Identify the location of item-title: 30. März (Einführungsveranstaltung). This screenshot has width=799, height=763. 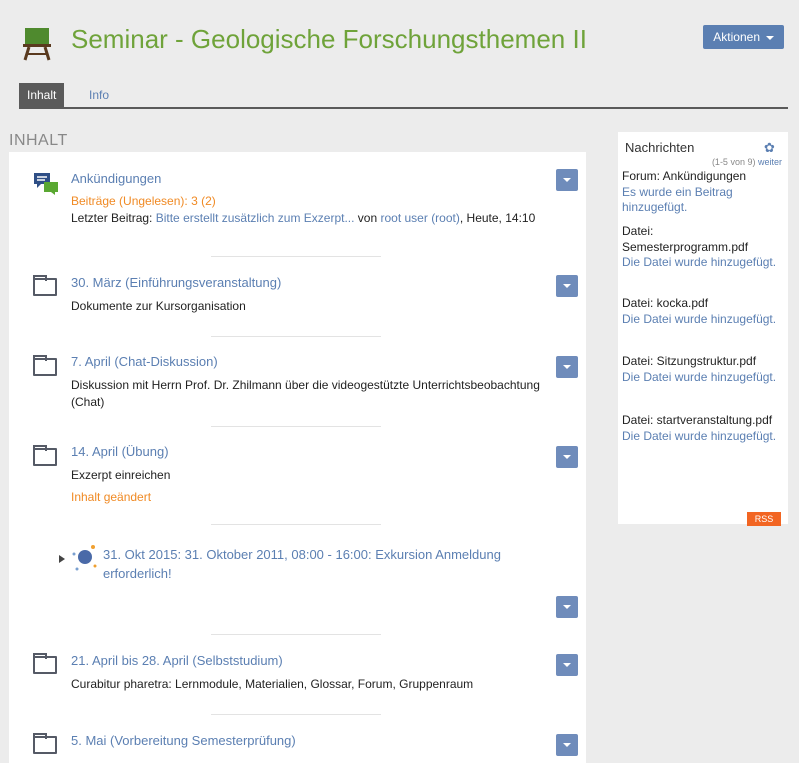
(176, 282).